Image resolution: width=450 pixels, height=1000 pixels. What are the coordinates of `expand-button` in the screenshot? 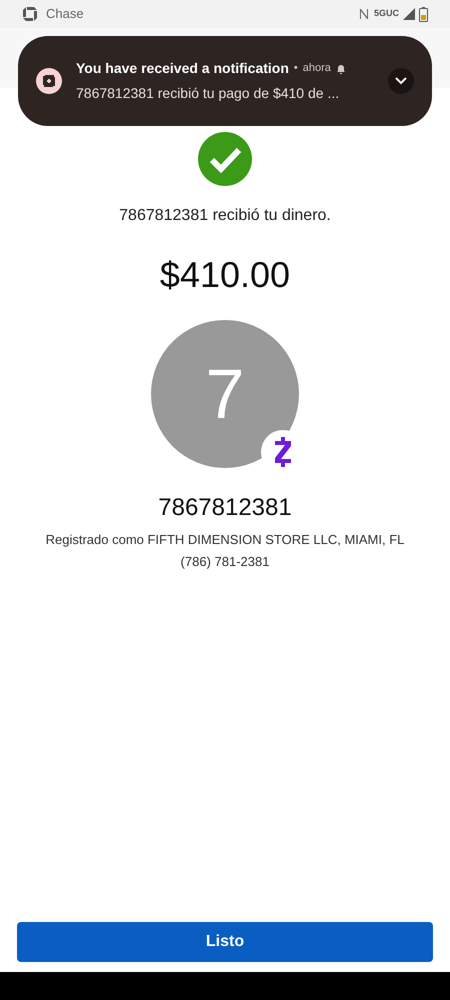 It's located at (401, 81).